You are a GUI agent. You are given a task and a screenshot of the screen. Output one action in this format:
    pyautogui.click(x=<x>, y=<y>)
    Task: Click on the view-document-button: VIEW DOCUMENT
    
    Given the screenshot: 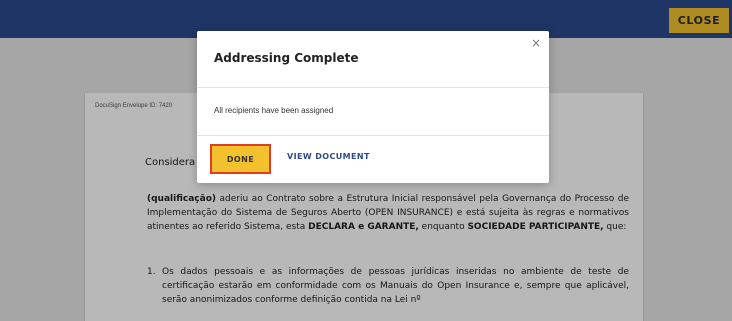 What is the action you would take?
    pyautogui.click(x=328, y=156)
    